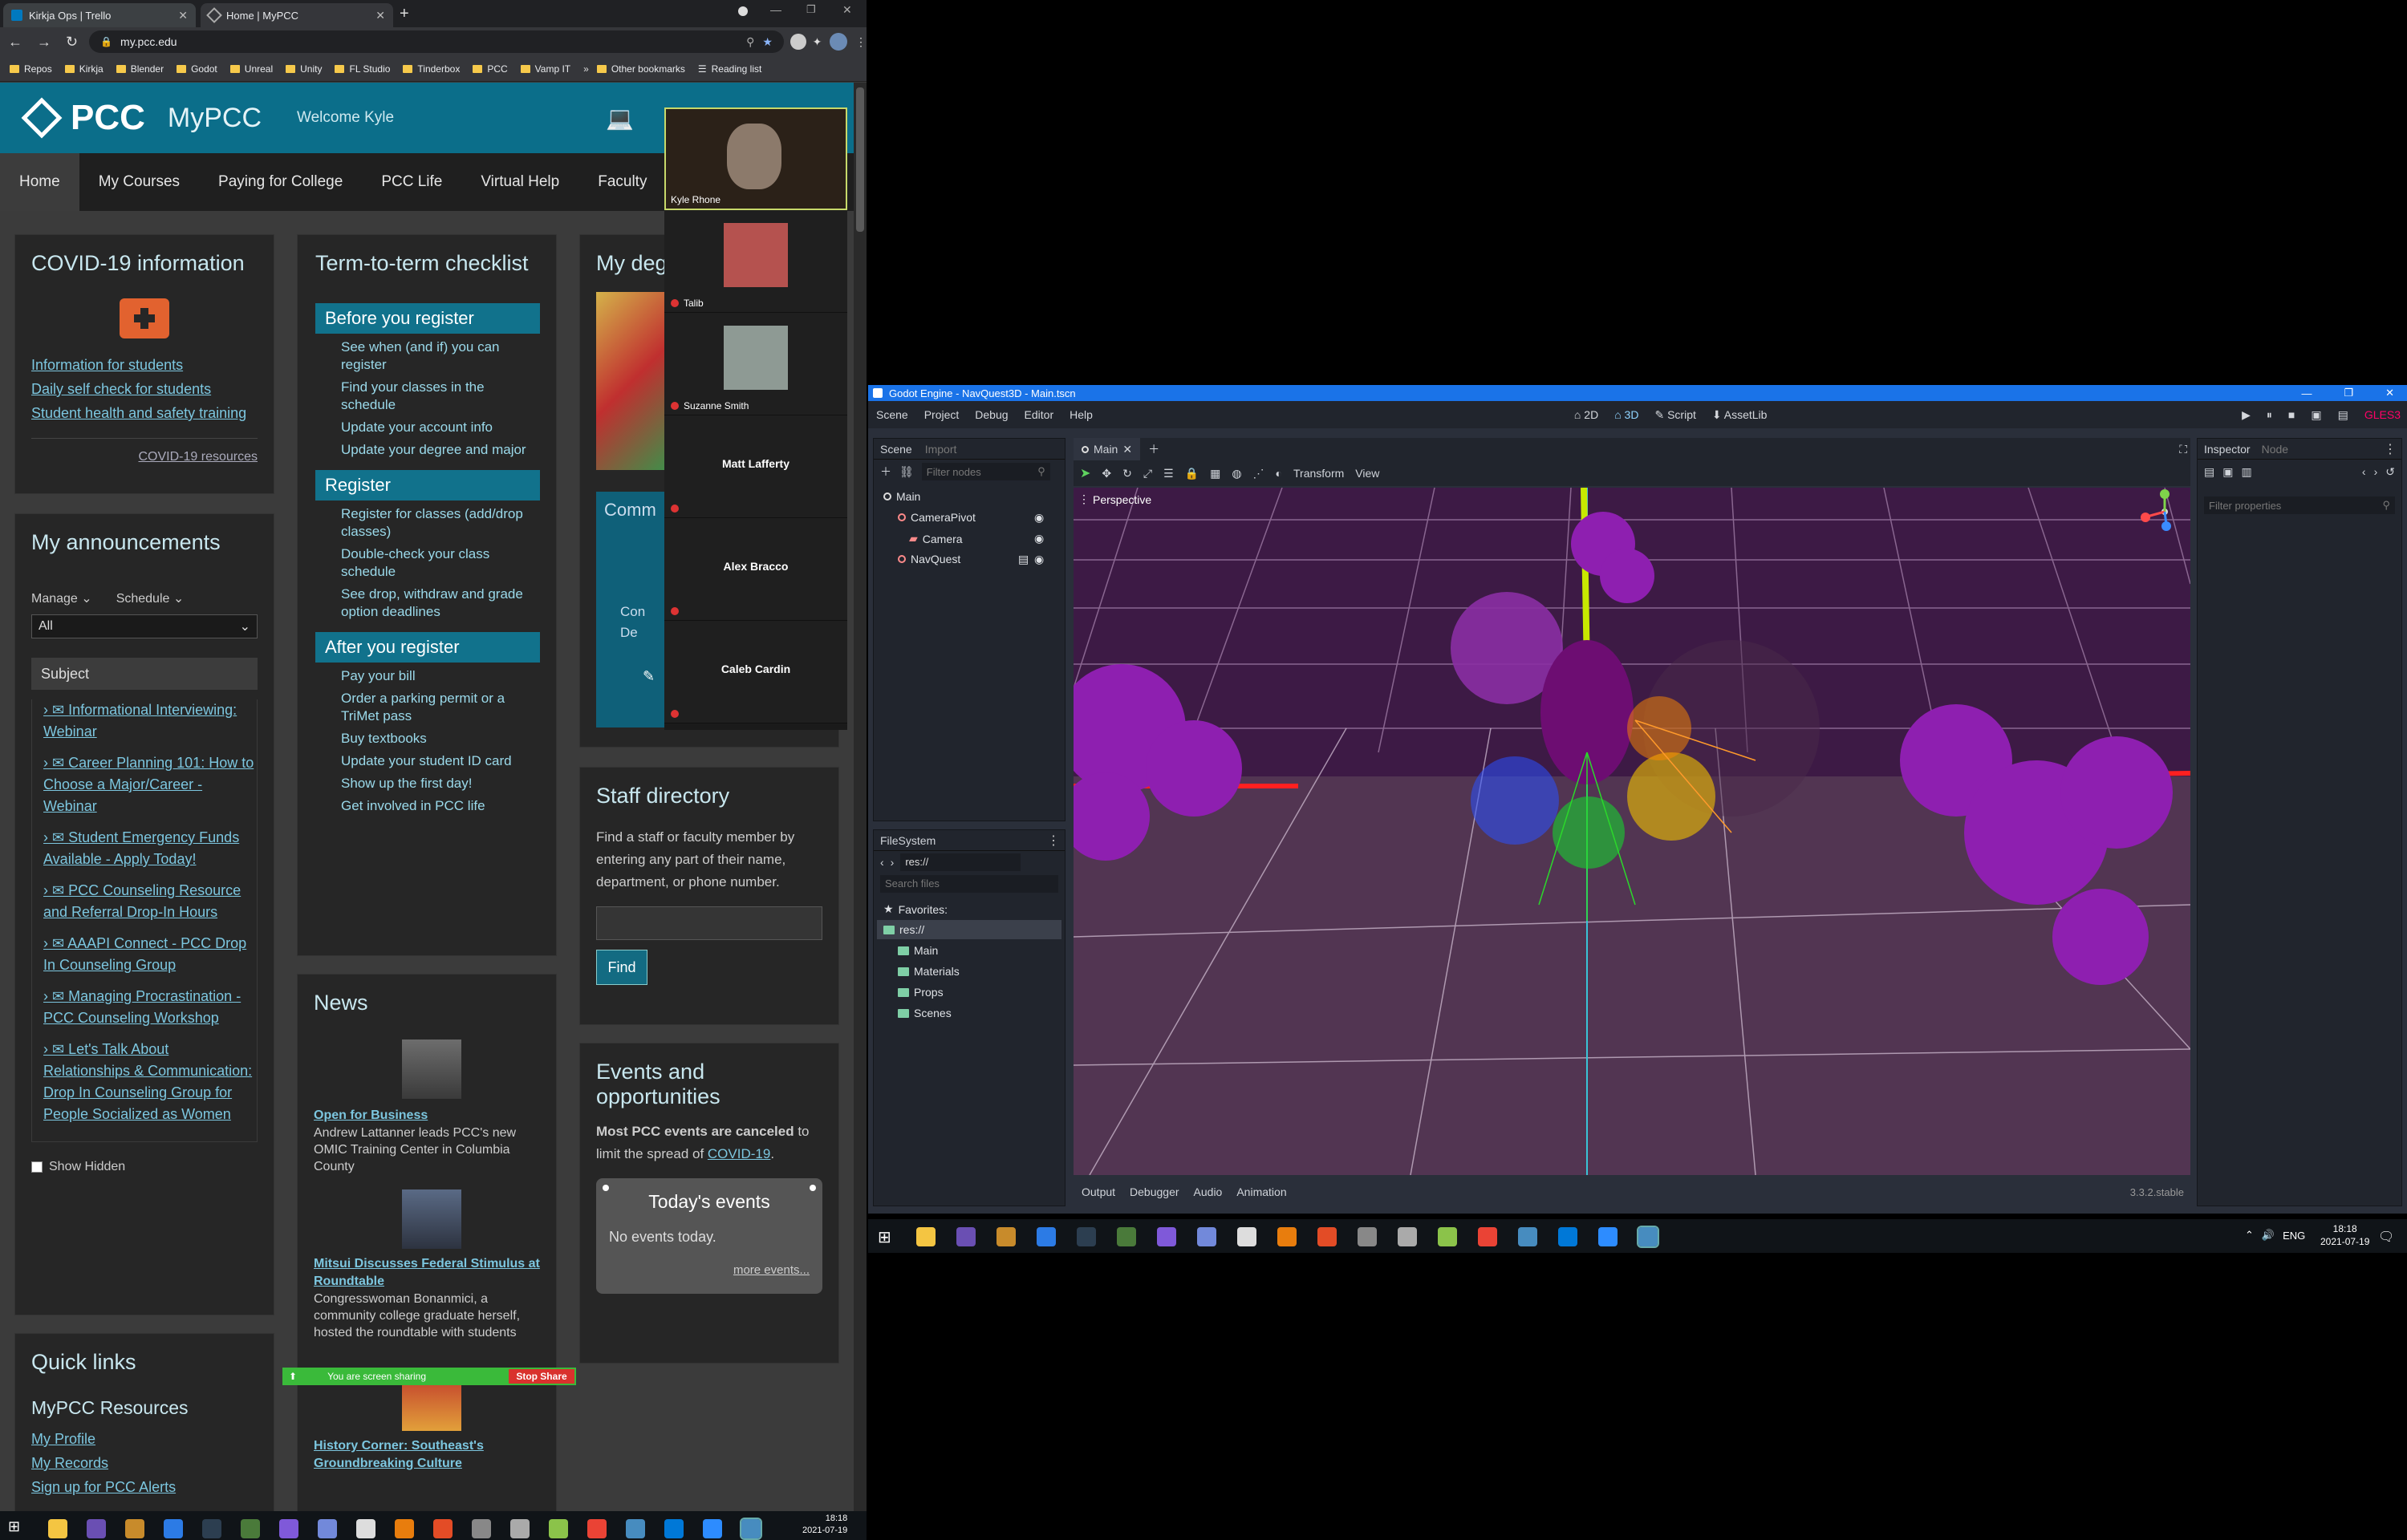 The height and width of the screenshot is (1540, 2407). Describe the element at coordinates (1586, 414) in the screenshot. I see `mode-2d: ⌂ 2D` at that location.